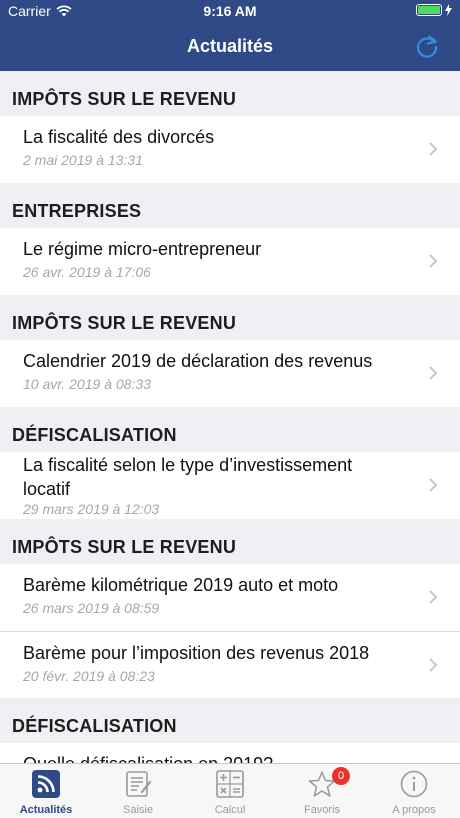 This screenshot has height=818, width=460. I want to click on tab-calcul: Calcul, so click(230, 791).